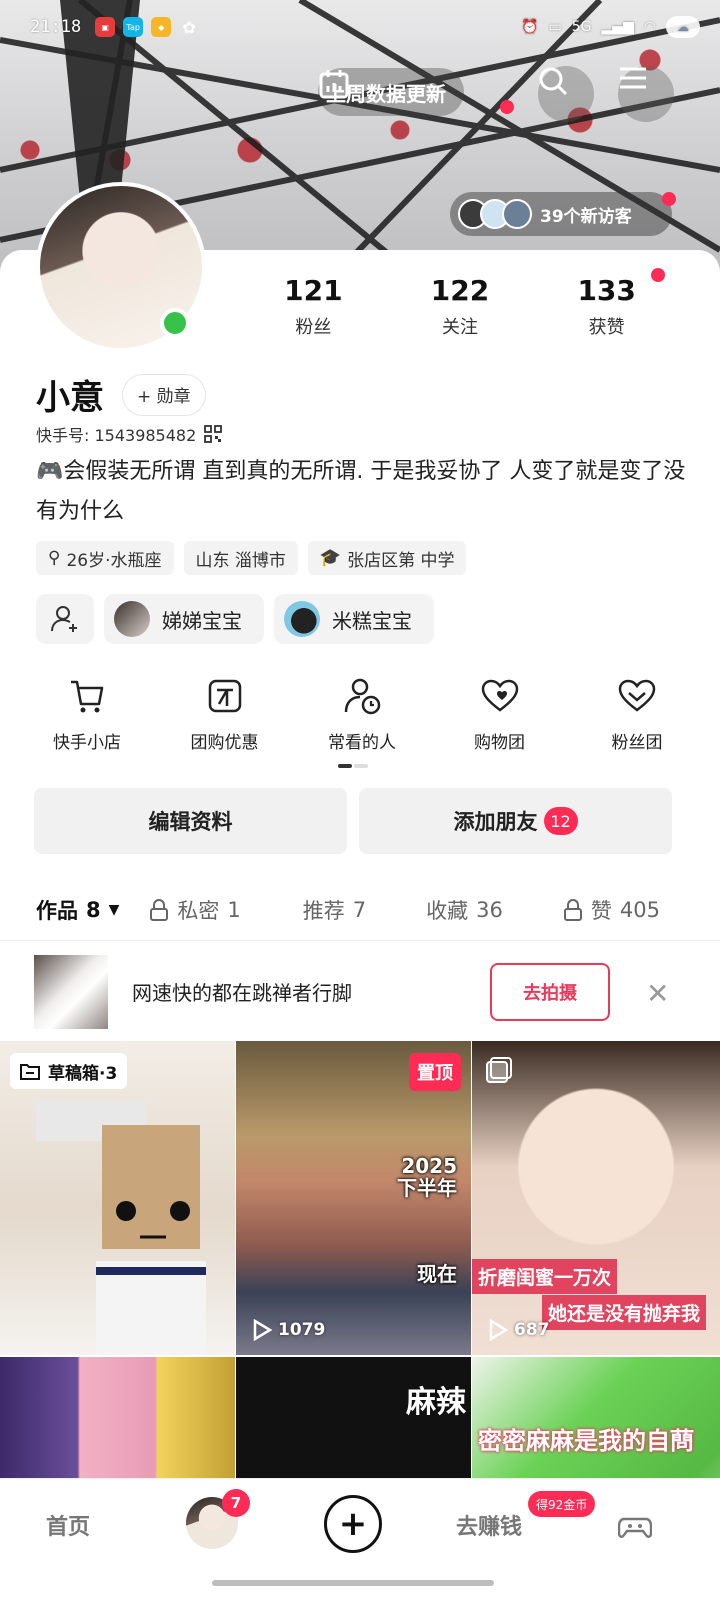 The image size is (720, 1600). Describe the element at coordinates (637, 714) in the screenshot. I see `shortcut-fan-group: 粉丝团` at that location.